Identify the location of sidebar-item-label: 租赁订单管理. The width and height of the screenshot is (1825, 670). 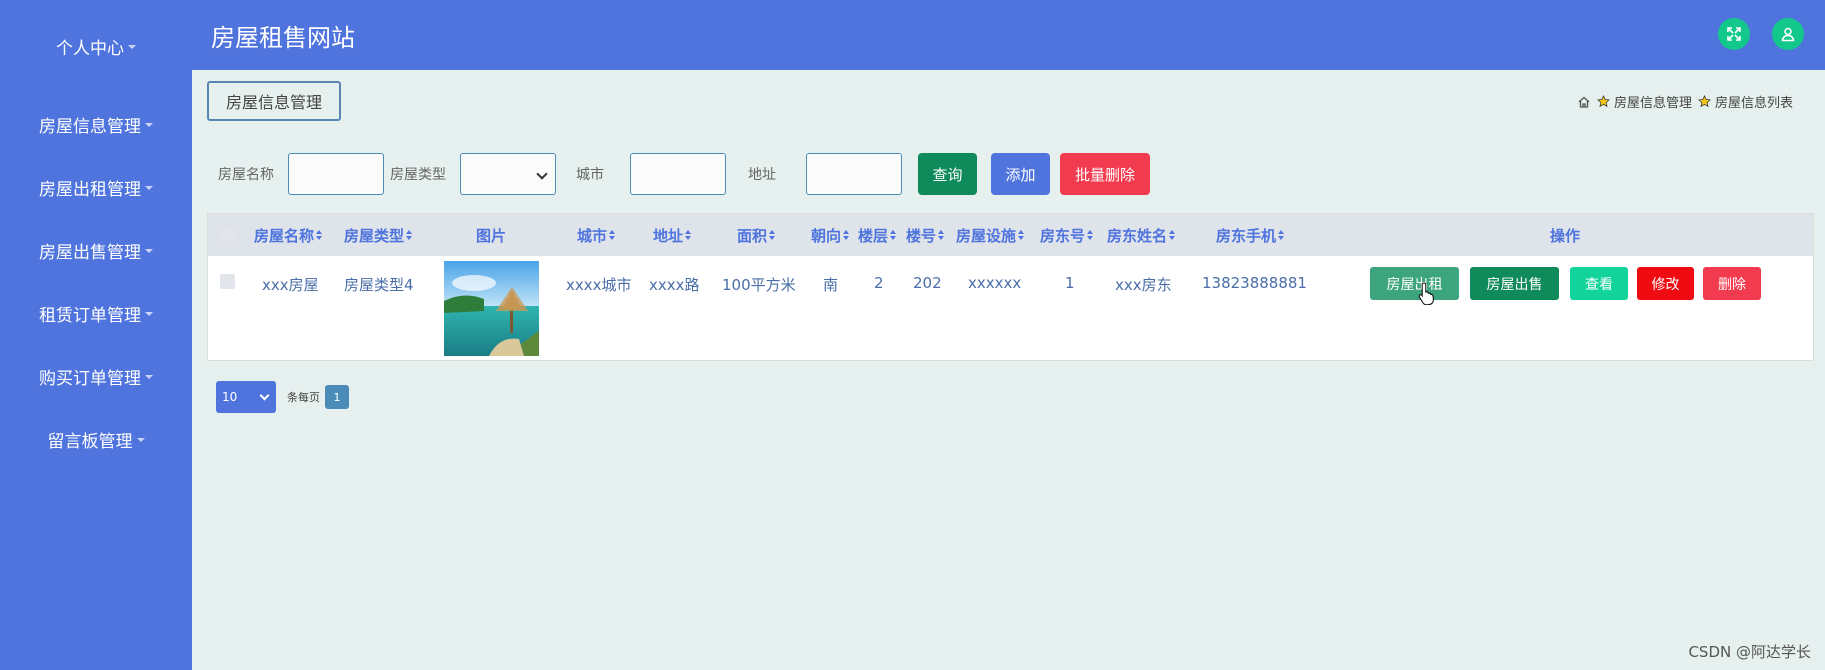
(90, 316).